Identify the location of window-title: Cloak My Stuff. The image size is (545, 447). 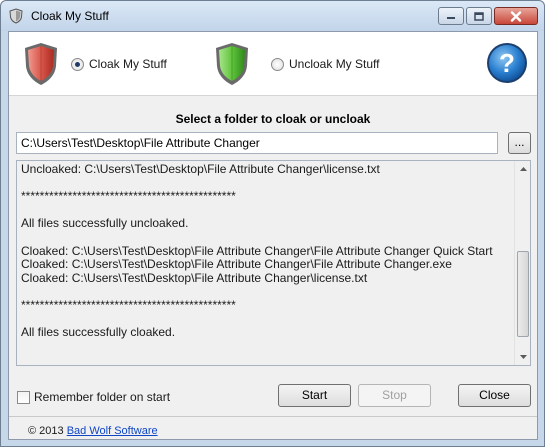
(70, 16).